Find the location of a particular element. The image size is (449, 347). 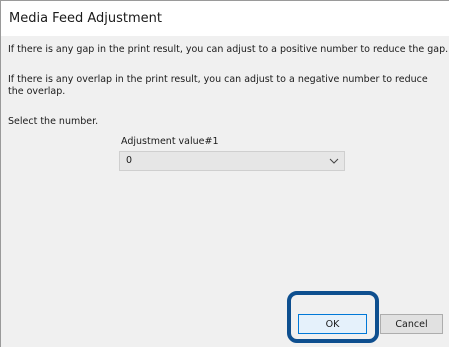

adjustment-value-selected: 0 is located at coordinates (129, 160).